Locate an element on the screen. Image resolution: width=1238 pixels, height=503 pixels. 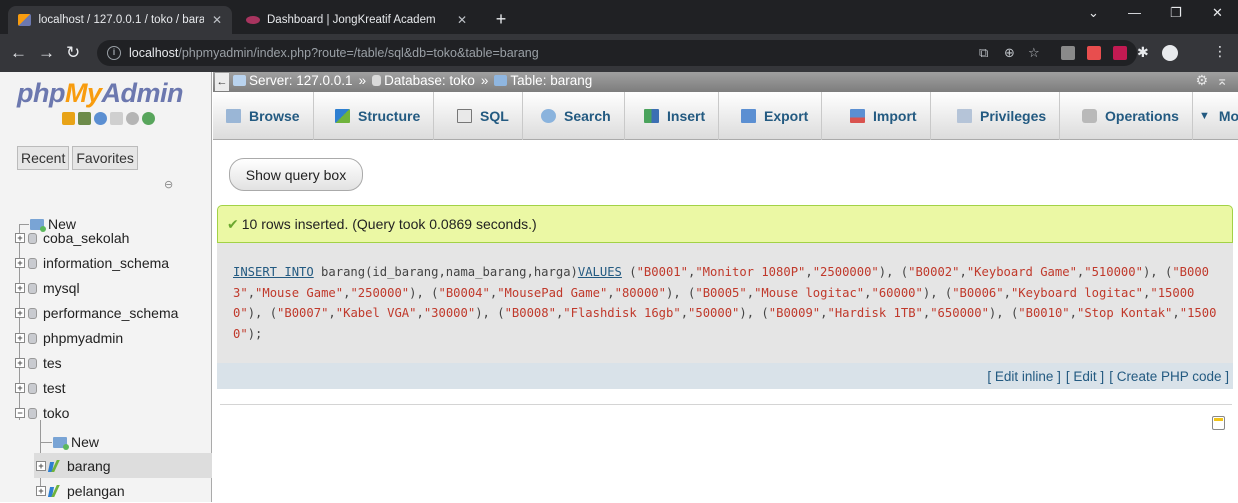
sql-string-value: "MousePad Game" is located at coordinates (552, 292).